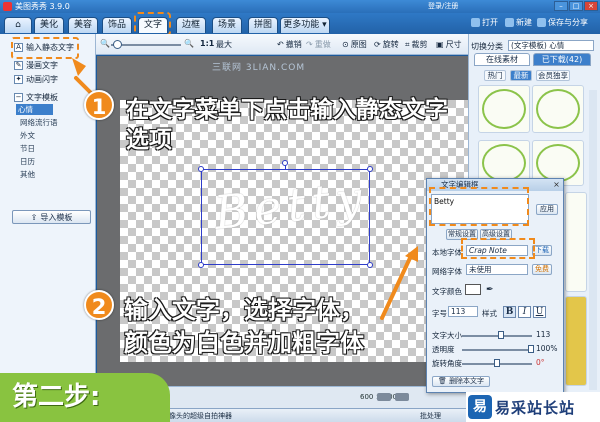 This screenshot has height=422, width=600. Describe the element at coordinates (79, 67) in the screenshot. I see `arrow-step1-head` at that location.